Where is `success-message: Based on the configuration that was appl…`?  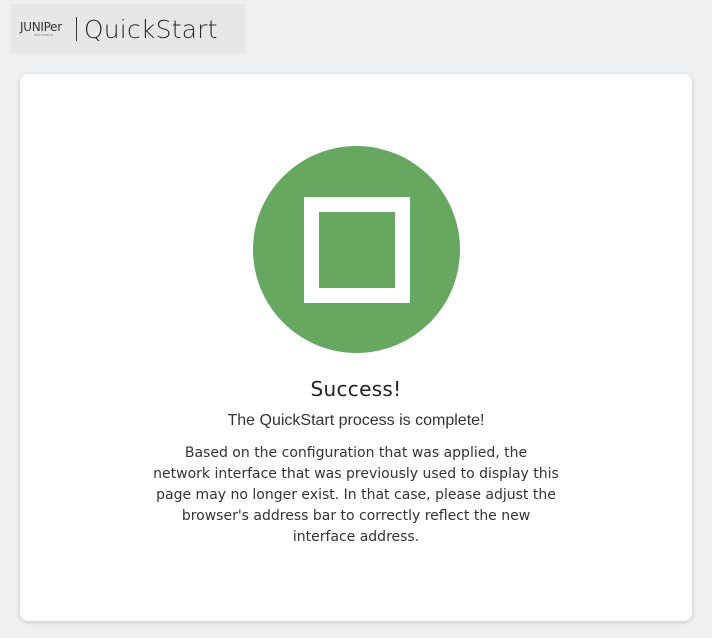 success-message: Based on the configuration that was appl… is located at coordinates (356, 495).